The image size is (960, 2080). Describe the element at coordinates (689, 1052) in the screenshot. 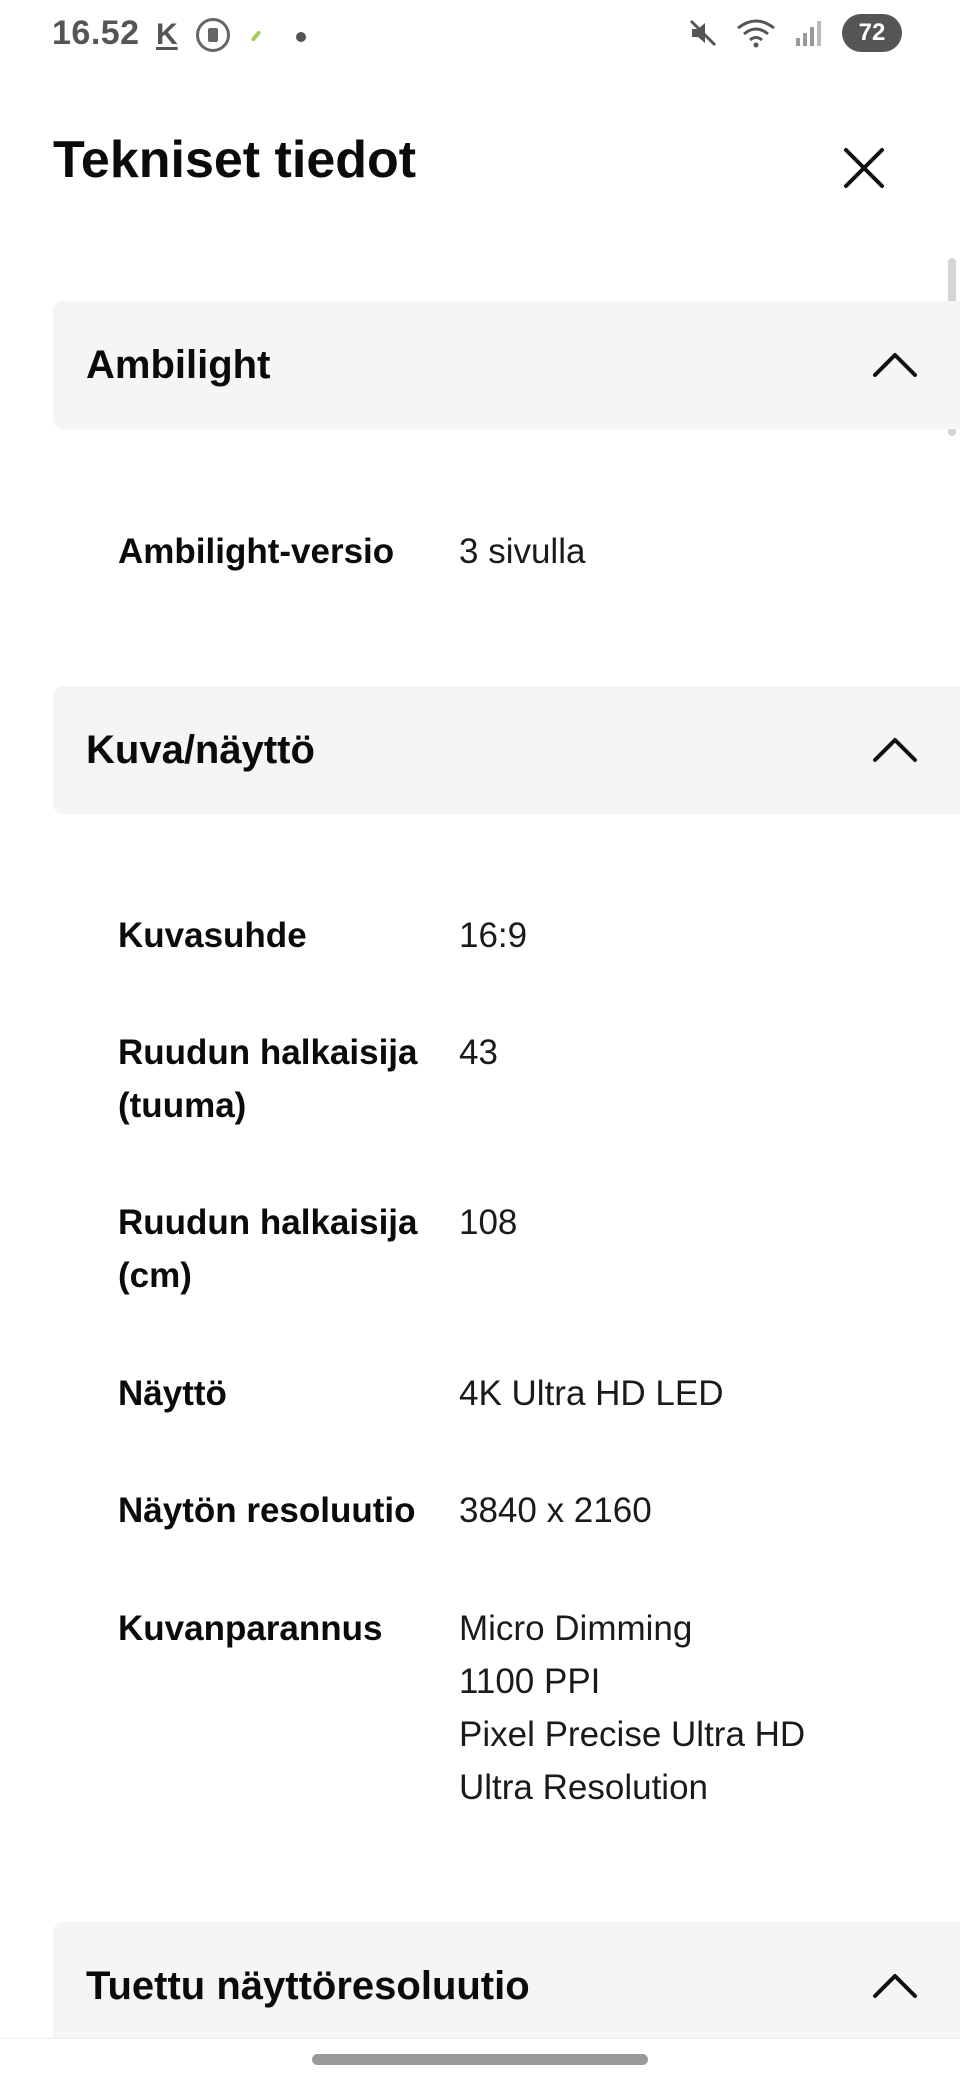

I see `spec-value-ruudun-halkaisija-tuuma: 43` at that location.